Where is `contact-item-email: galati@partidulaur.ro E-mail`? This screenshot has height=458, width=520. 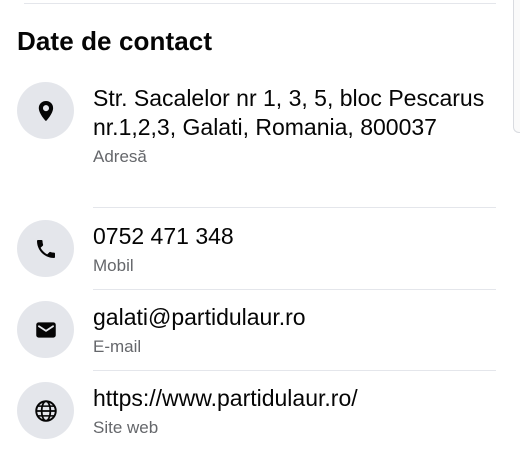 contact-item-email: galati@partidulaur.ro E-mail is located at coordinates (260, 335).